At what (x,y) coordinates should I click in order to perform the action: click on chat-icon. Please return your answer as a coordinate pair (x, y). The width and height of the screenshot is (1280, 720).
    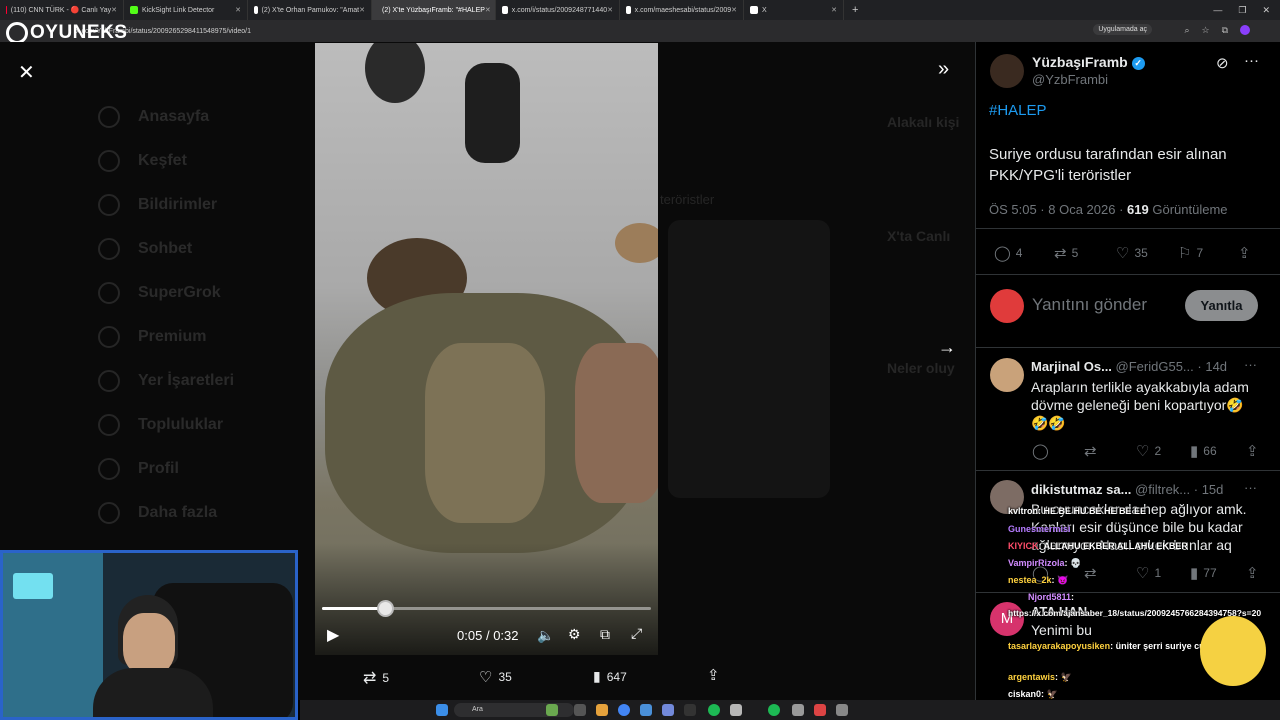
    Looking at the image, I should click on (109, 249).